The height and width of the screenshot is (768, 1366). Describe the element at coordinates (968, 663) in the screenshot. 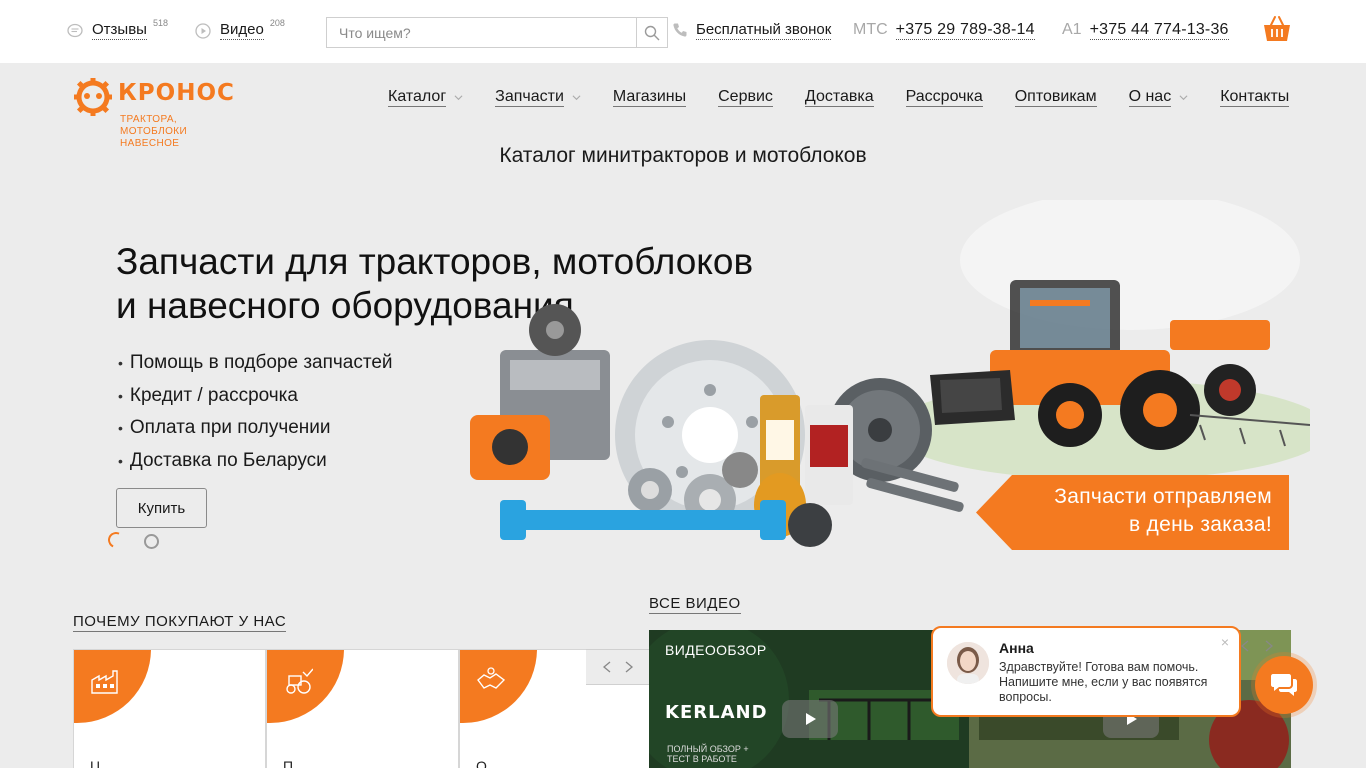

I see `operator-avatar` at that location.